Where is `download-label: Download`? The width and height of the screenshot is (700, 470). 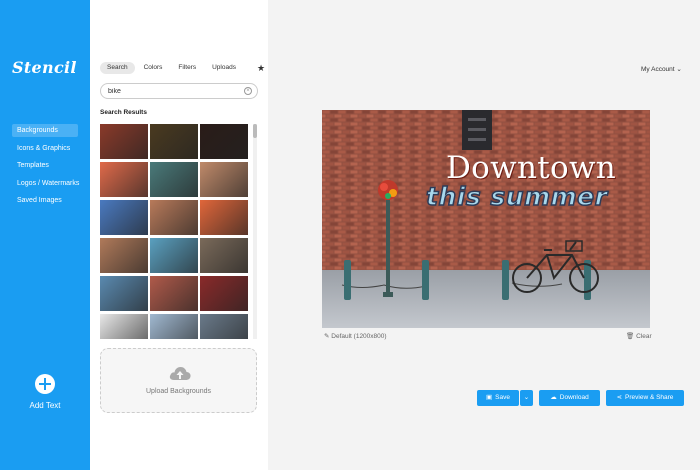
download-label: Download is located at coordinates (574, 397).